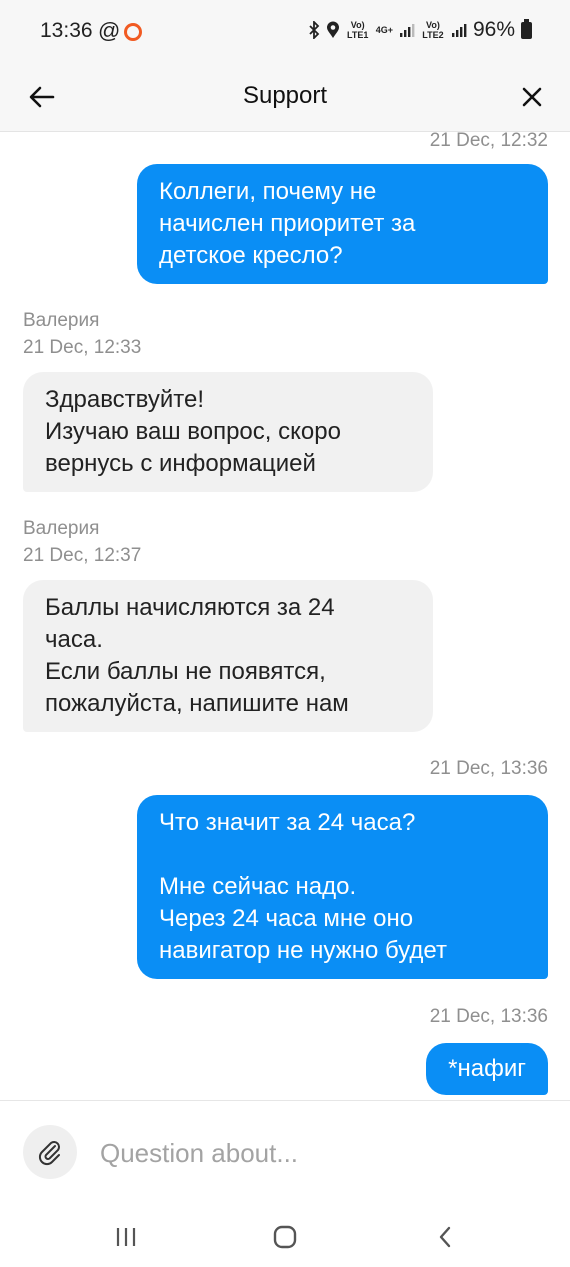  Describe the element at coordinates (433, 30) in the screenshot. I see `network2-label: Vo) LTE2` at that location.